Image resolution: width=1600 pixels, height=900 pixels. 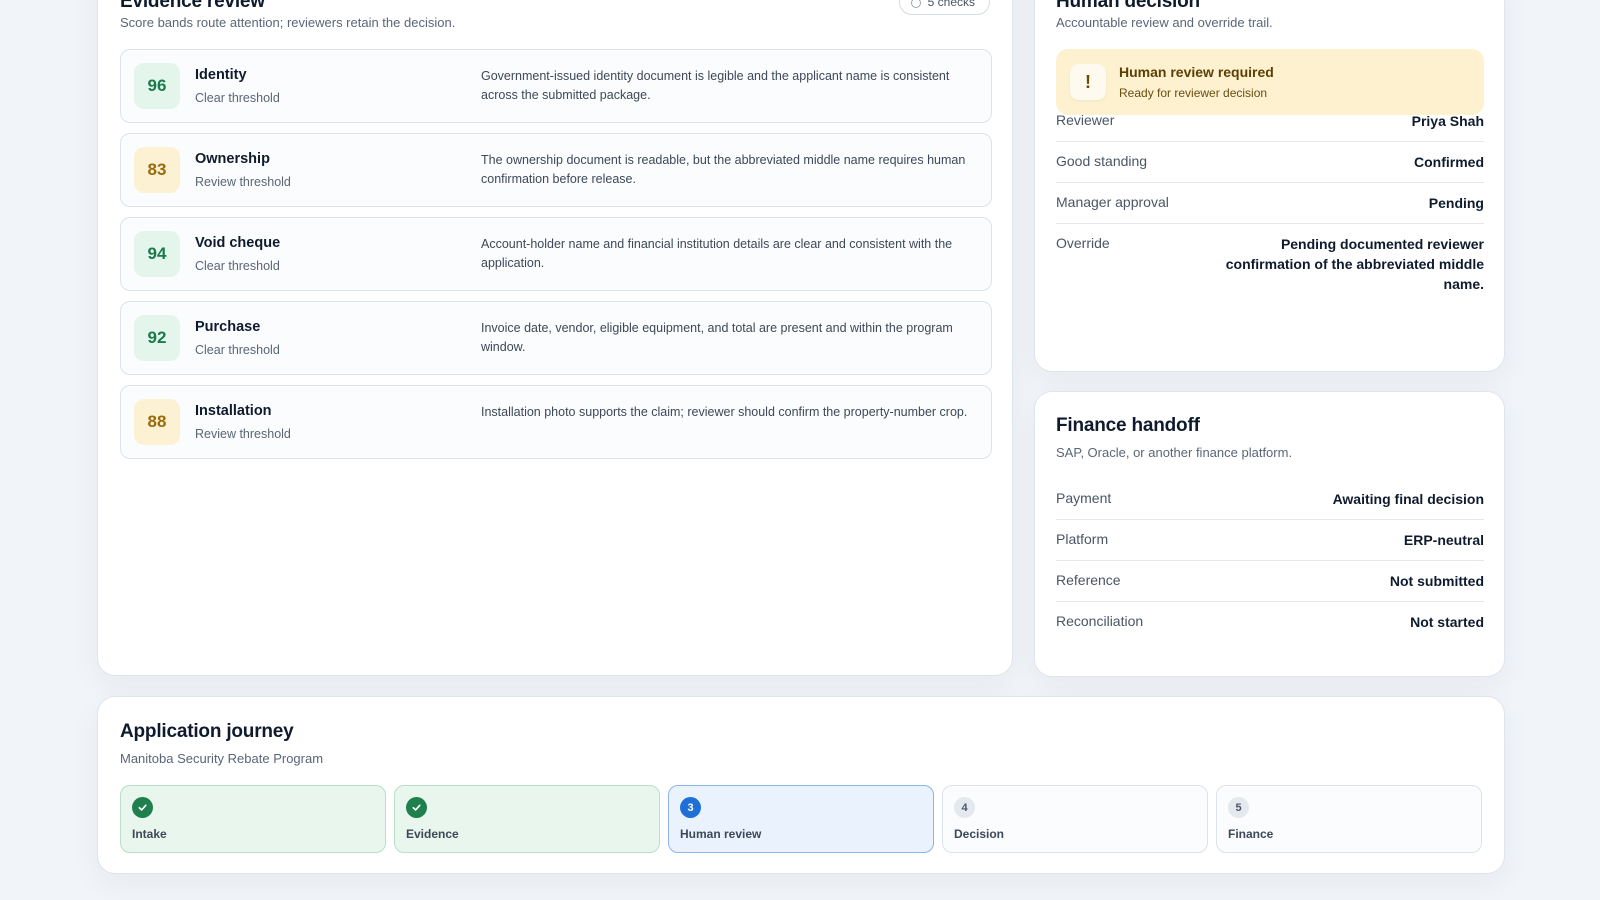 What do you see at coordinates (1270, 581) in the screenshot?
I see `reference-row: Reference Not submitted` at bounding box center [1270, 581].